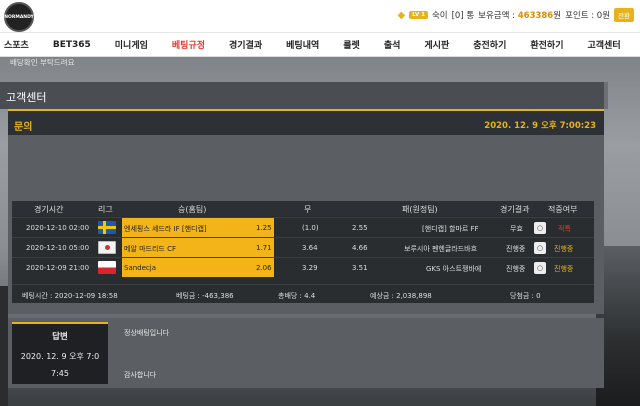  I want to click on nav-minigame: 미니게임, so click(131, 44).